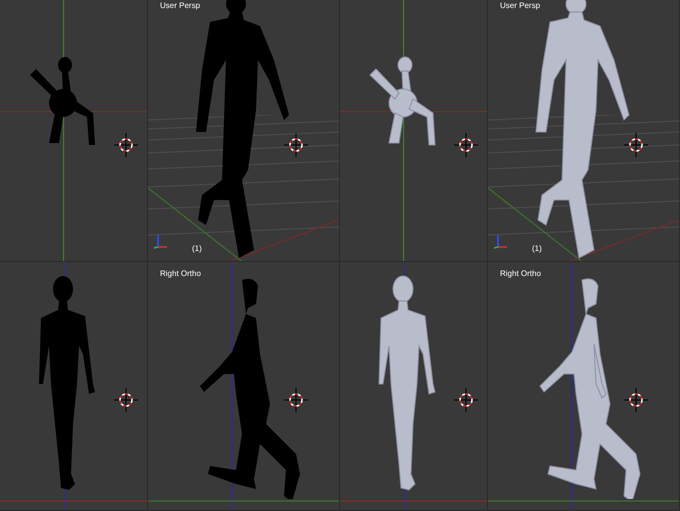 This screenshot has height=511, width=680. Describe the element at coordinates (414, 386) in the screenshot. I see `viewport-panel` at that location.